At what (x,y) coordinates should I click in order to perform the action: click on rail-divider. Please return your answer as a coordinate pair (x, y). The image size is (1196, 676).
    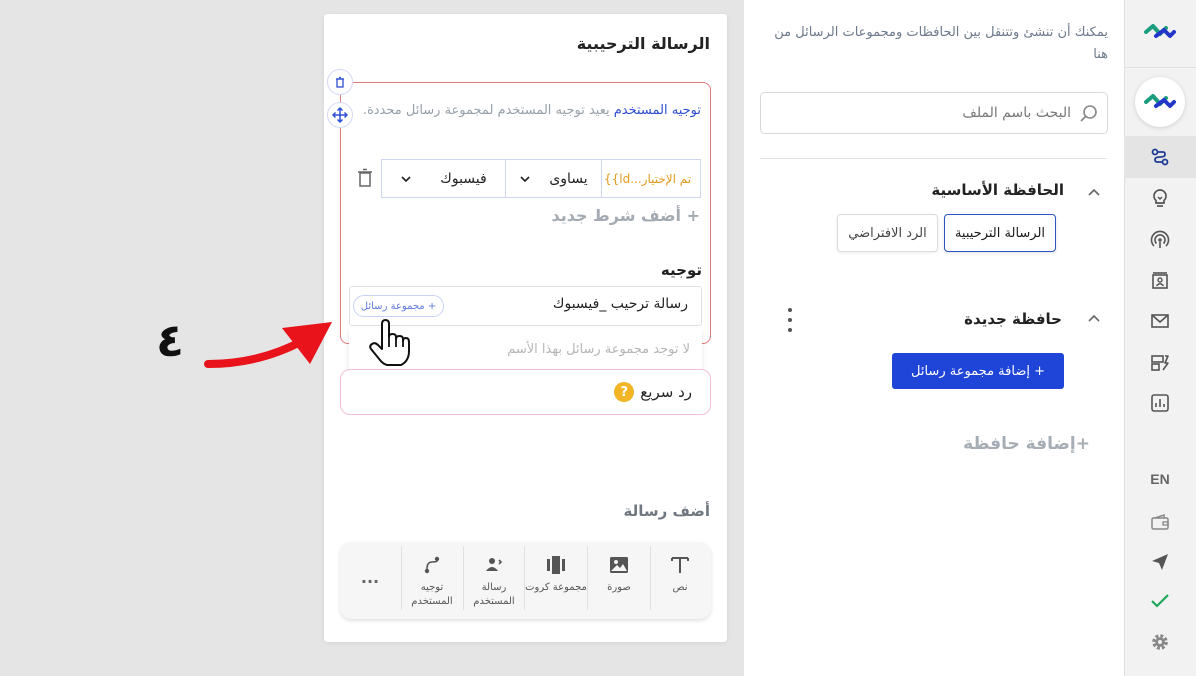
    Looking at the image, I should click on (1160, 67).